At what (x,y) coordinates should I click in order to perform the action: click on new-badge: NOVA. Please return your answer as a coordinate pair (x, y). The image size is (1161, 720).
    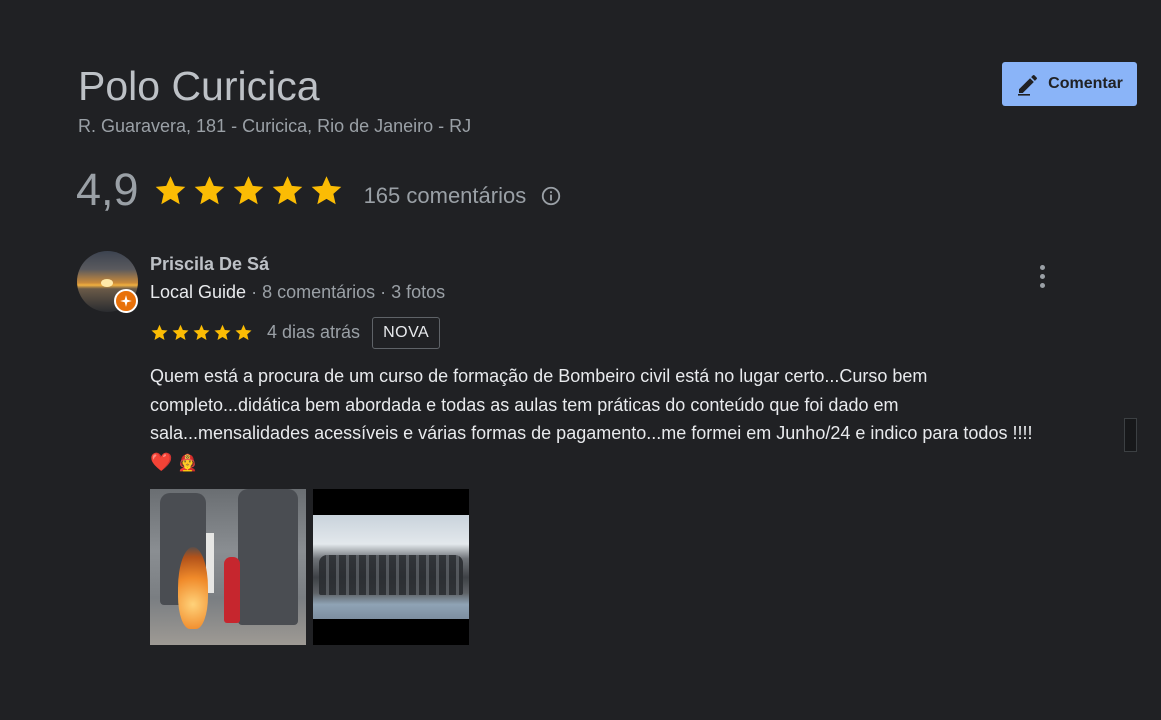
    Looking at the image, I should click on (406, 332).